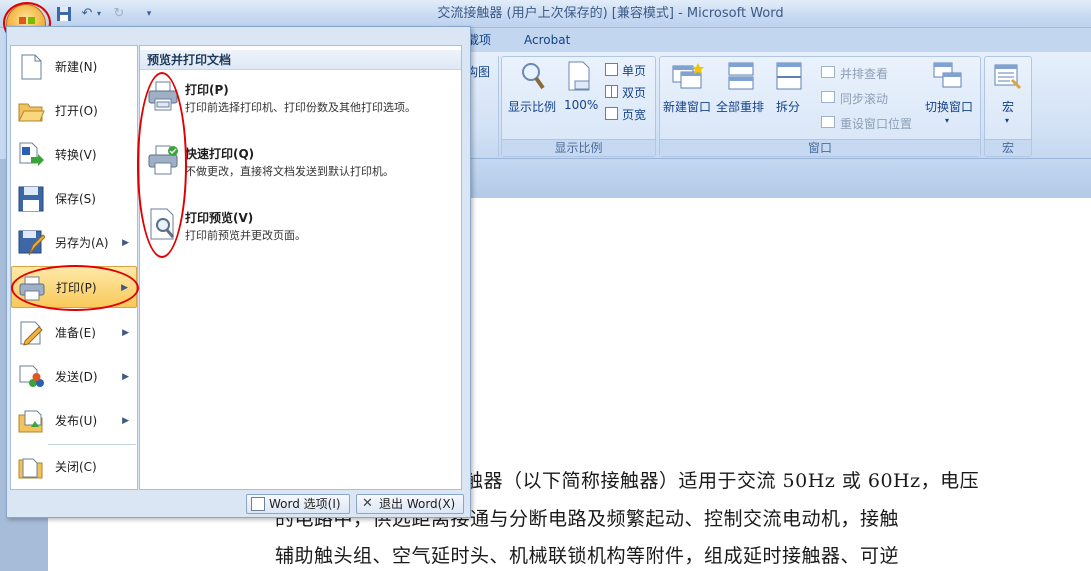 This screenshot has height=571, width=1091. What do you see at coordinates (778, 179) in the screenshot?
I see `ruler-band` at bounding box center [778, 179].